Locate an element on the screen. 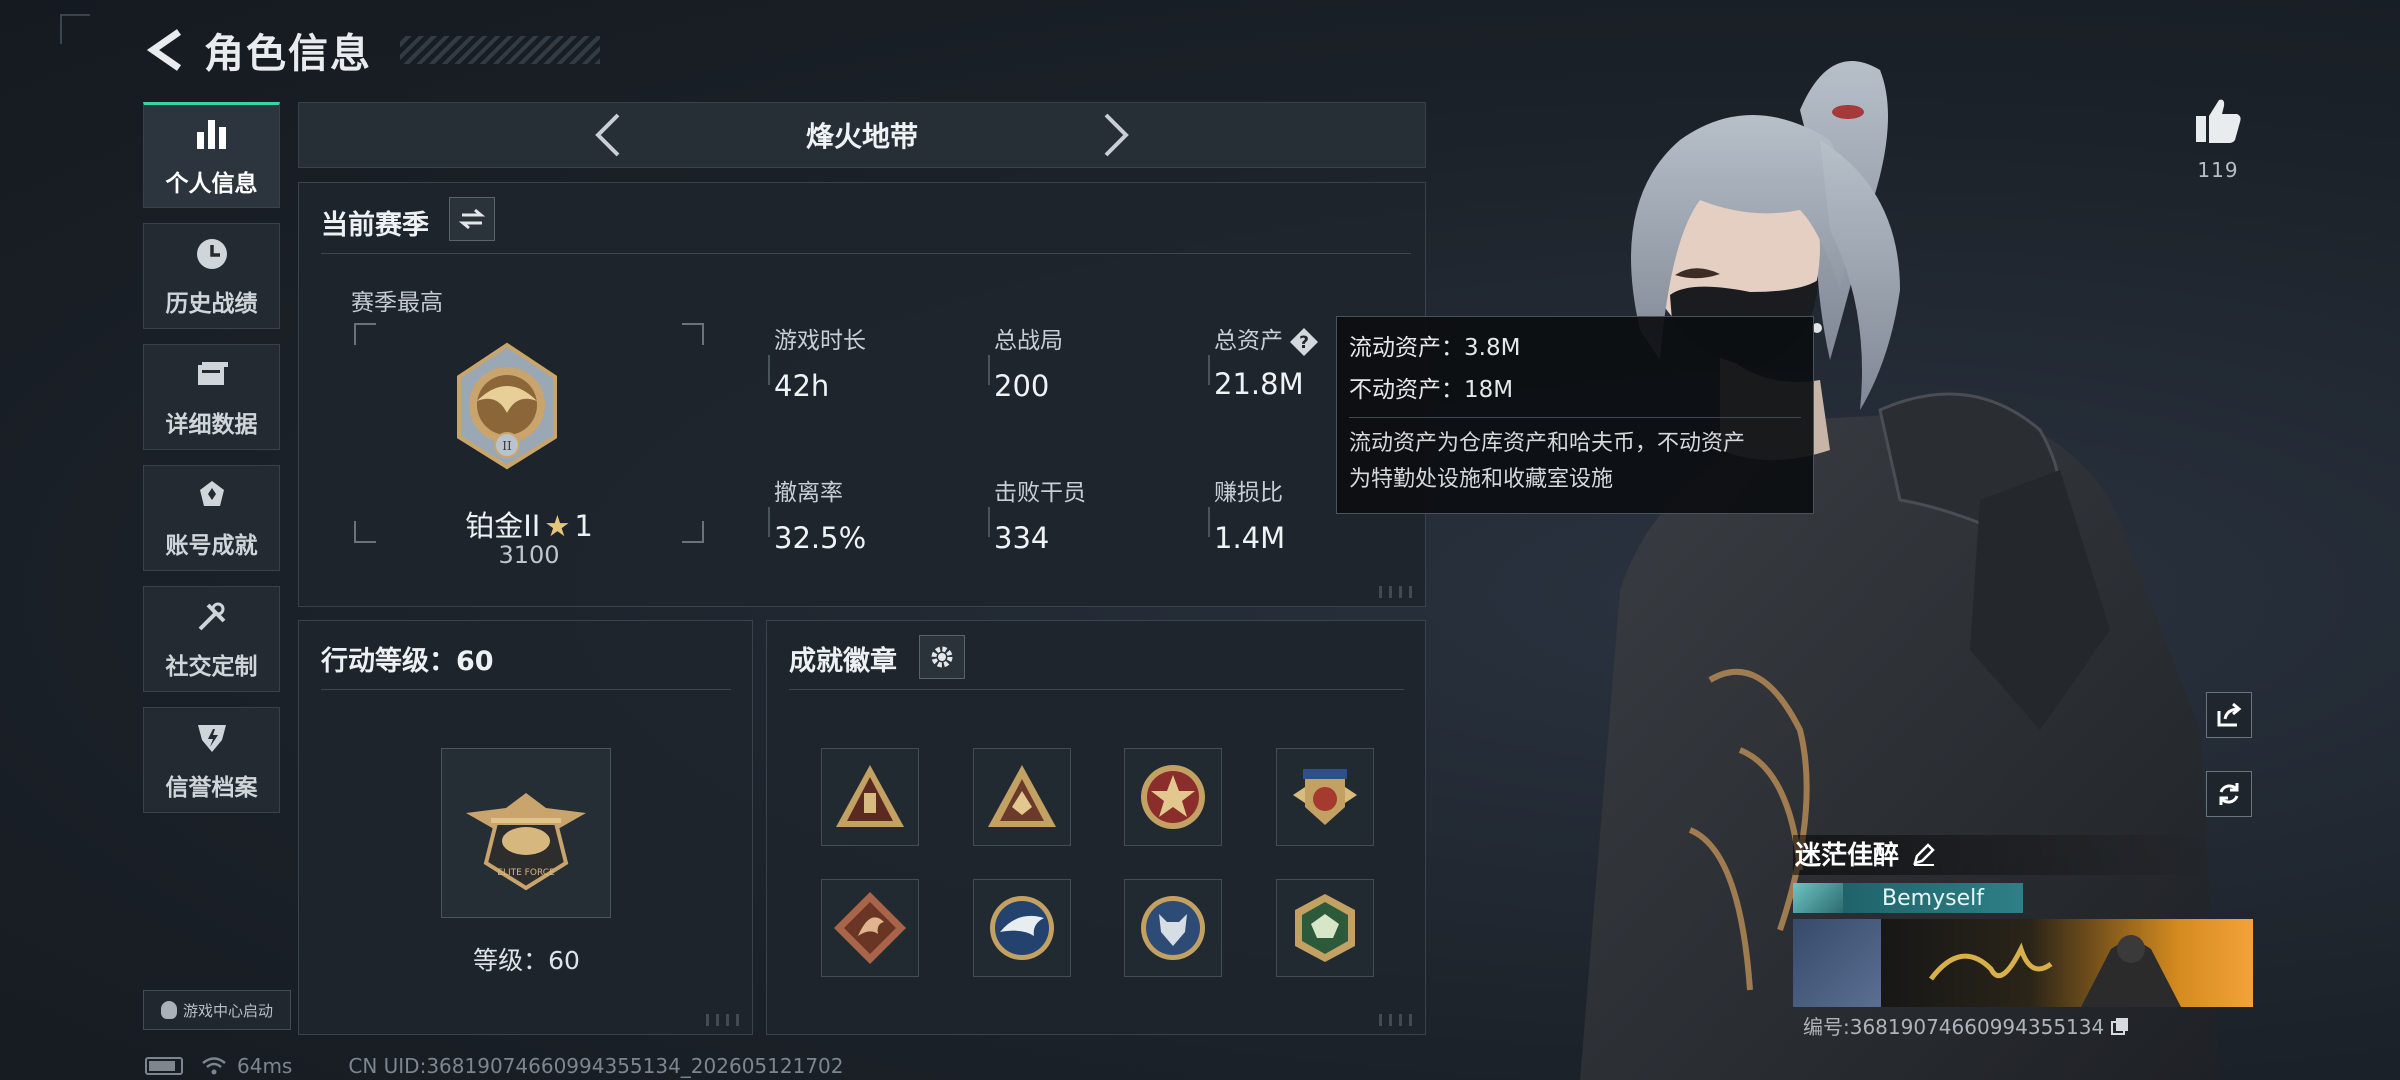 Image resolution: width=2400 pixels, height=1080 pixels. eagle-medal-icon is located at coordinates (1022, 928).